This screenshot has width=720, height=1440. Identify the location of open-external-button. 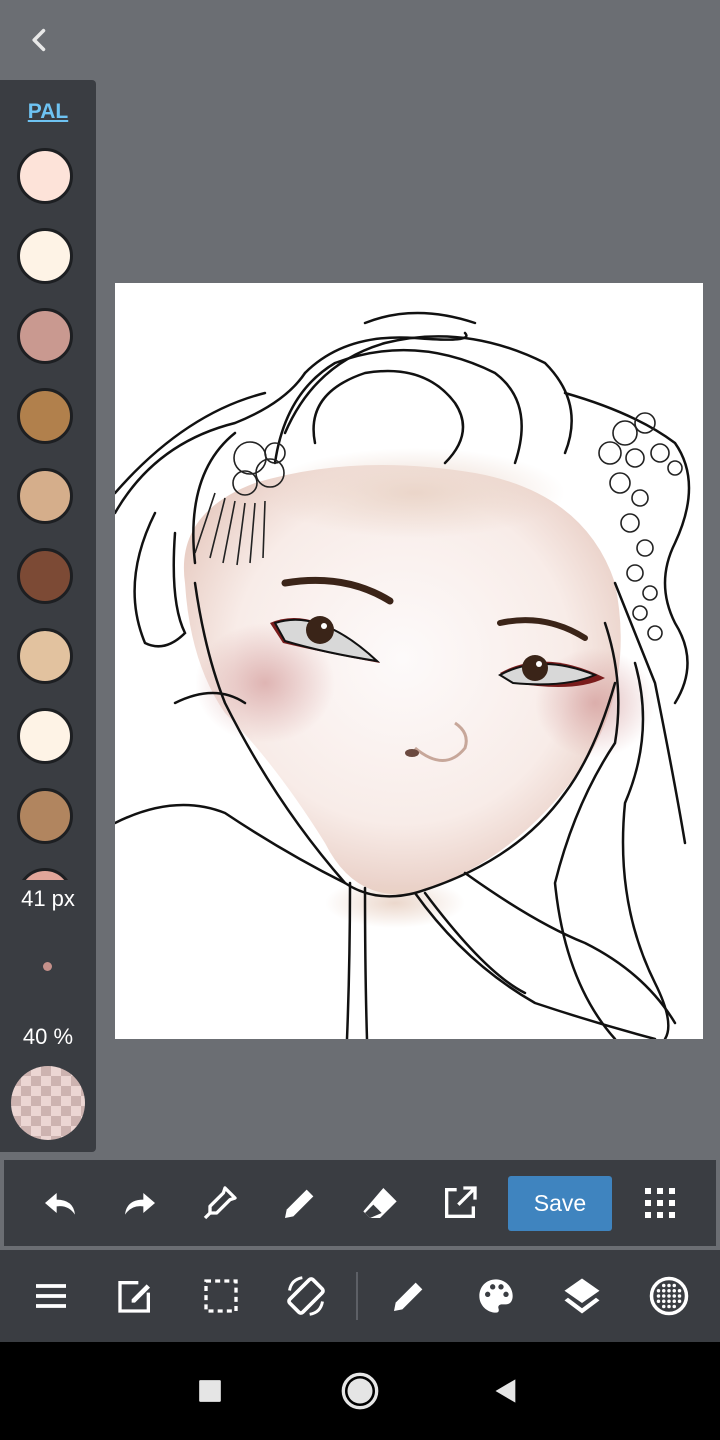
(460, 1203).